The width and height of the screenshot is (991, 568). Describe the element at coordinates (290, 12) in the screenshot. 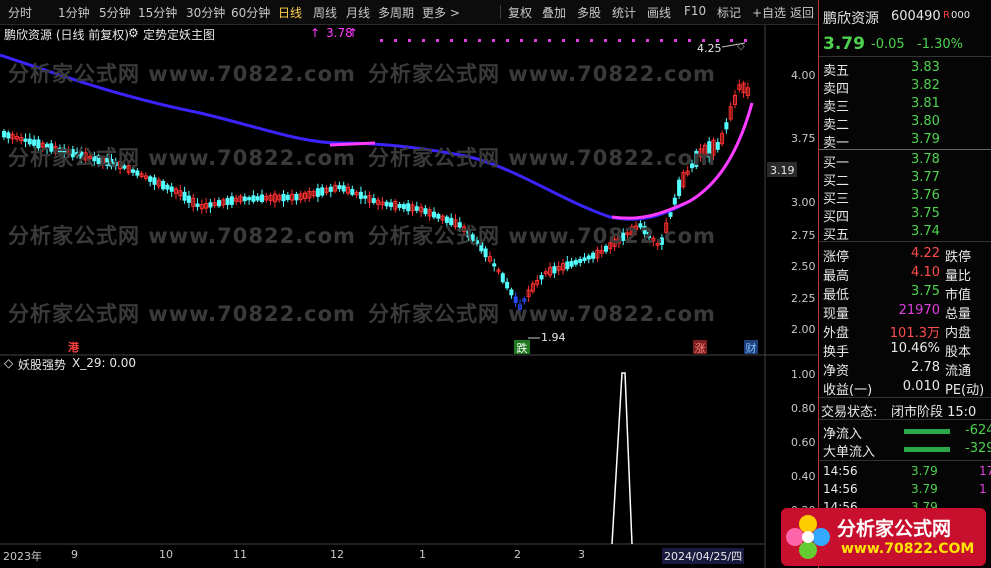

I see `period-tab-daily: 日线` at that location.